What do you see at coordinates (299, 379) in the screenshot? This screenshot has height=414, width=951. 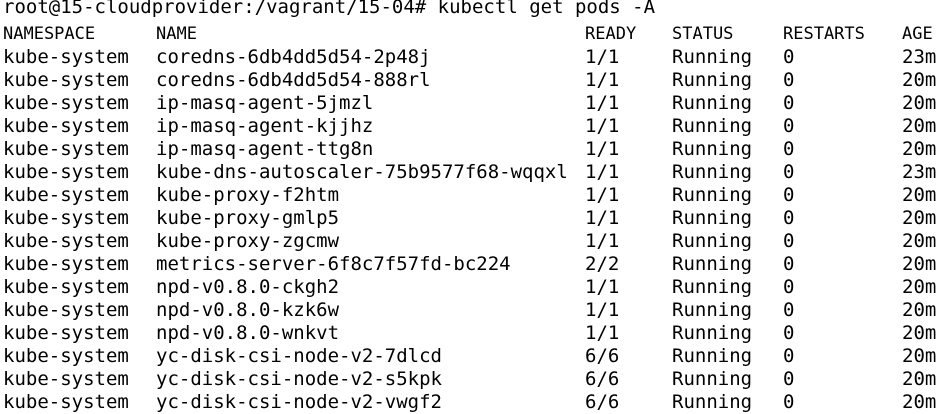 I see `pod-name: yc-disk-csi-node-v2-s5kpk` at bounding box center [299, 379].